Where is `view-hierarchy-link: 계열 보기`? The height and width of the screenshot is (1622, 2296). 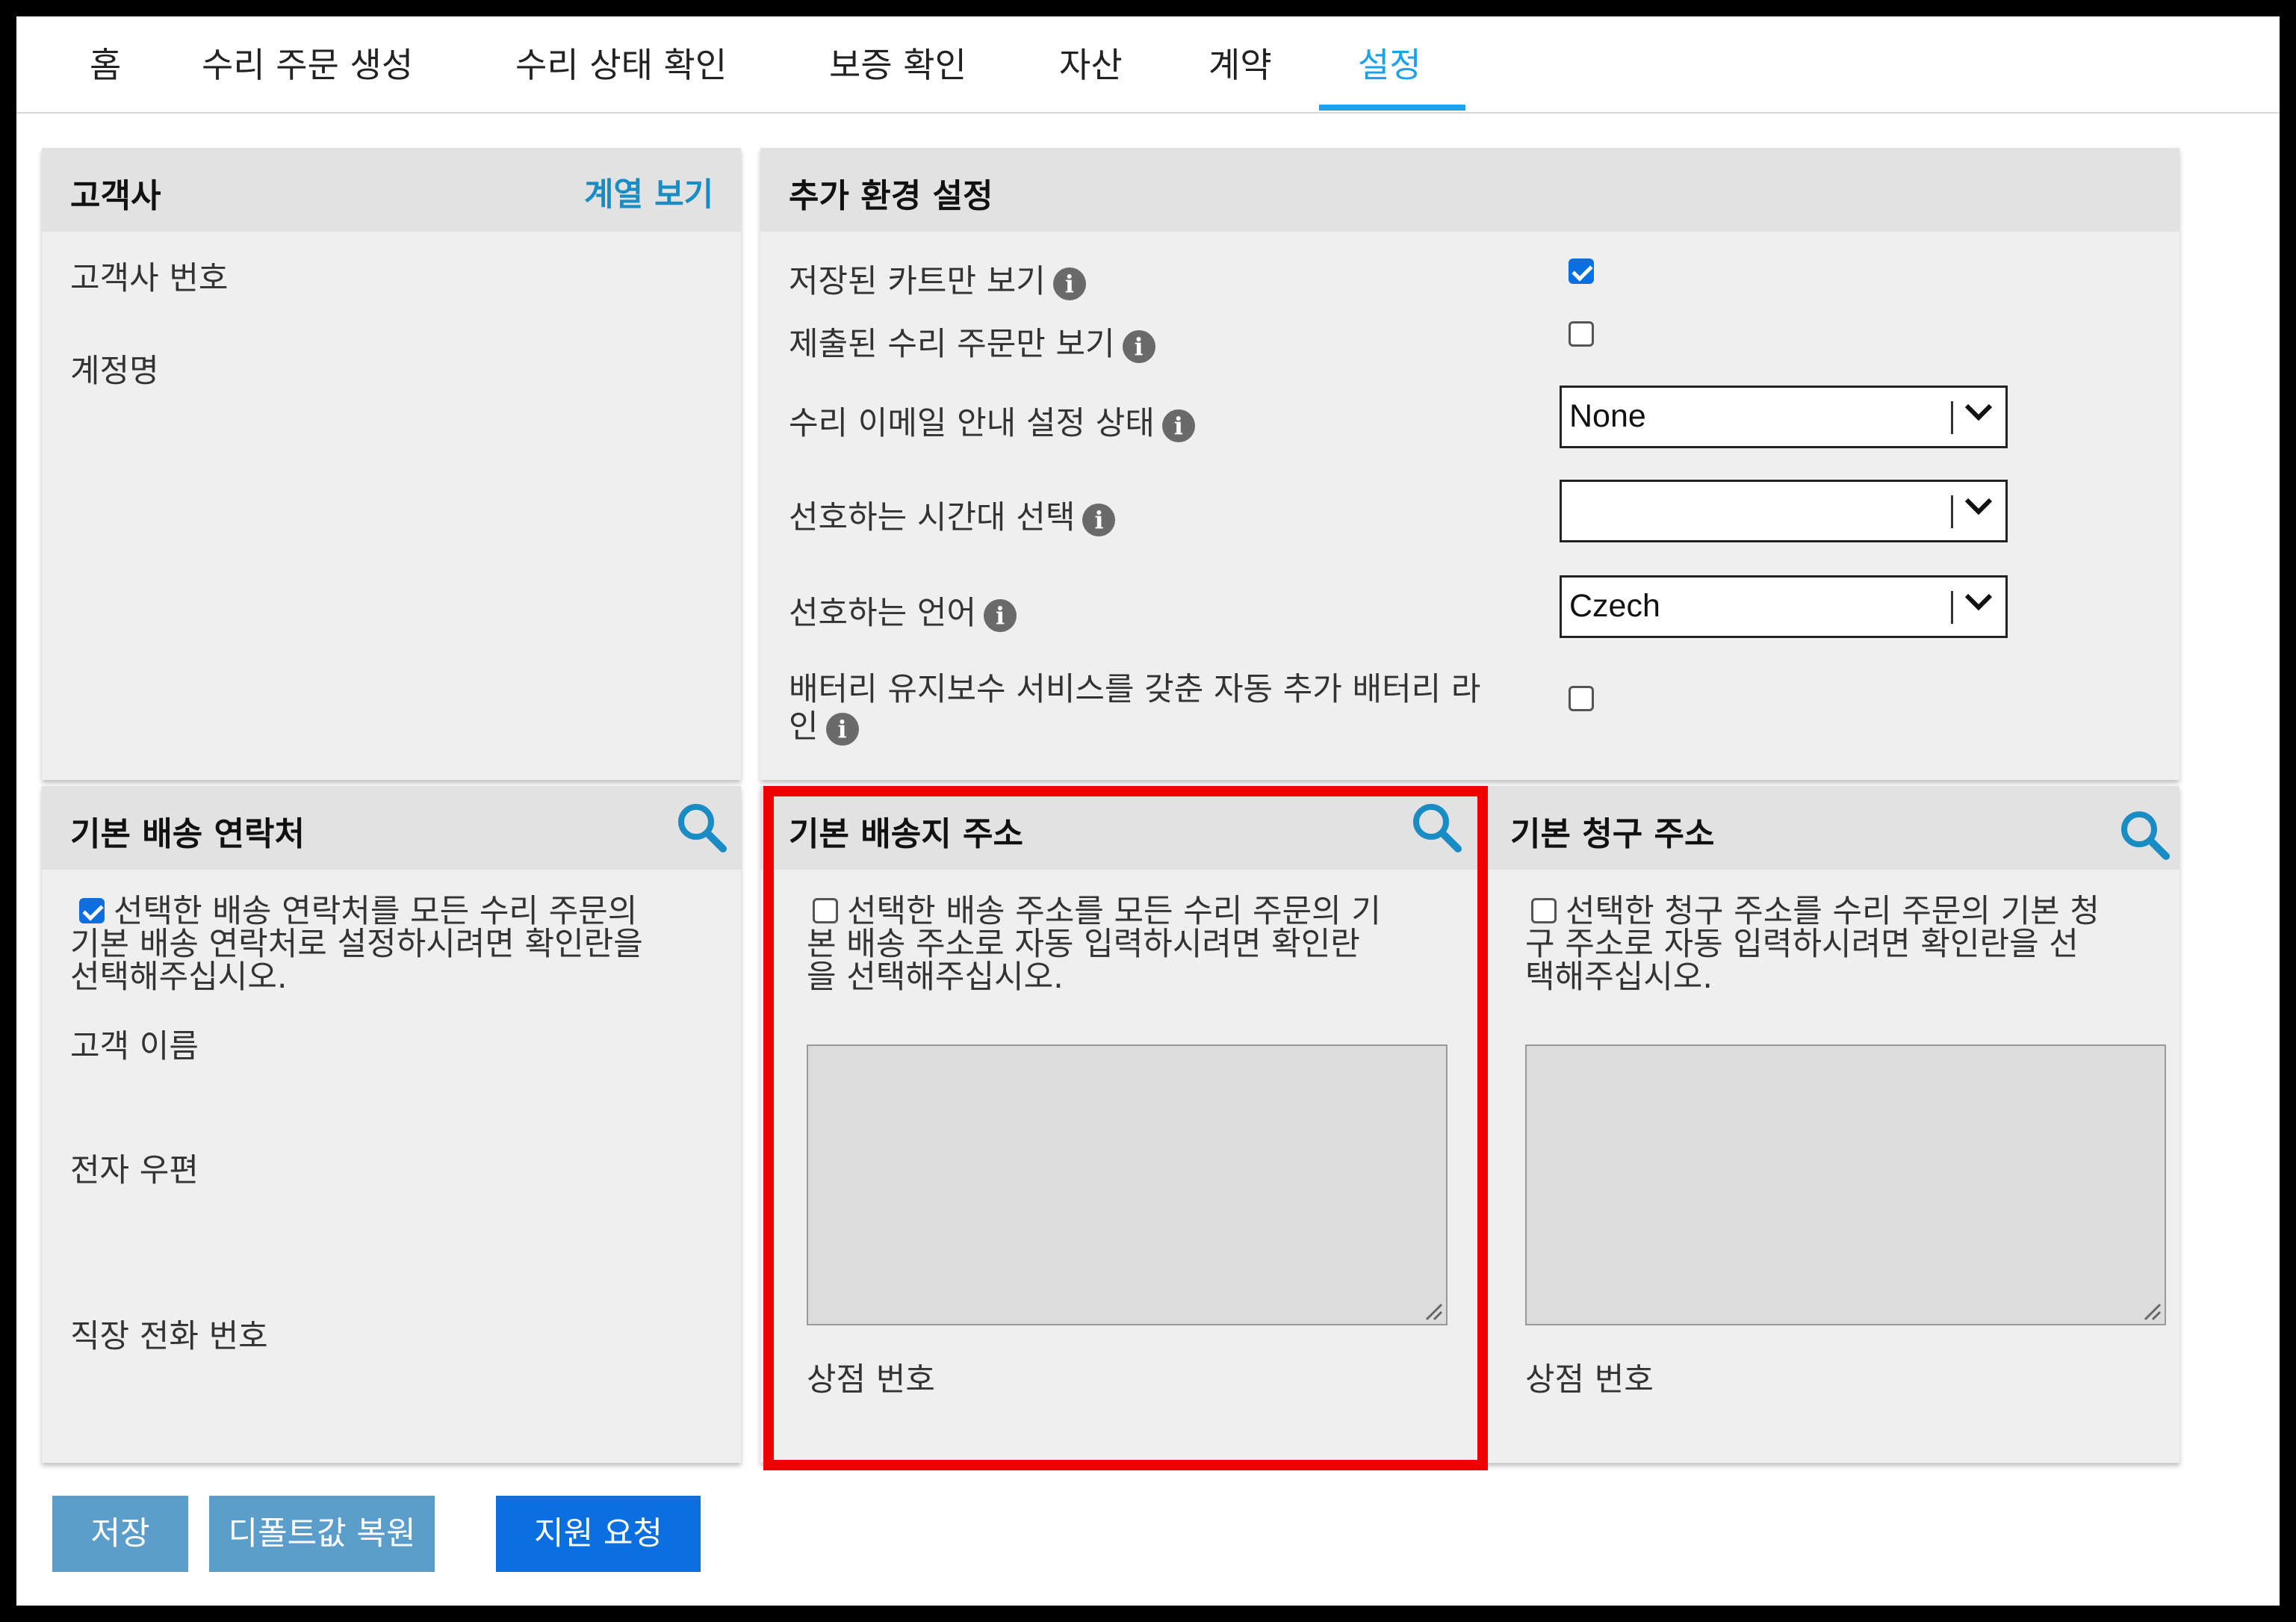 view-hierarchy-link: 계열 보기 is located at coordinates (648, 192).